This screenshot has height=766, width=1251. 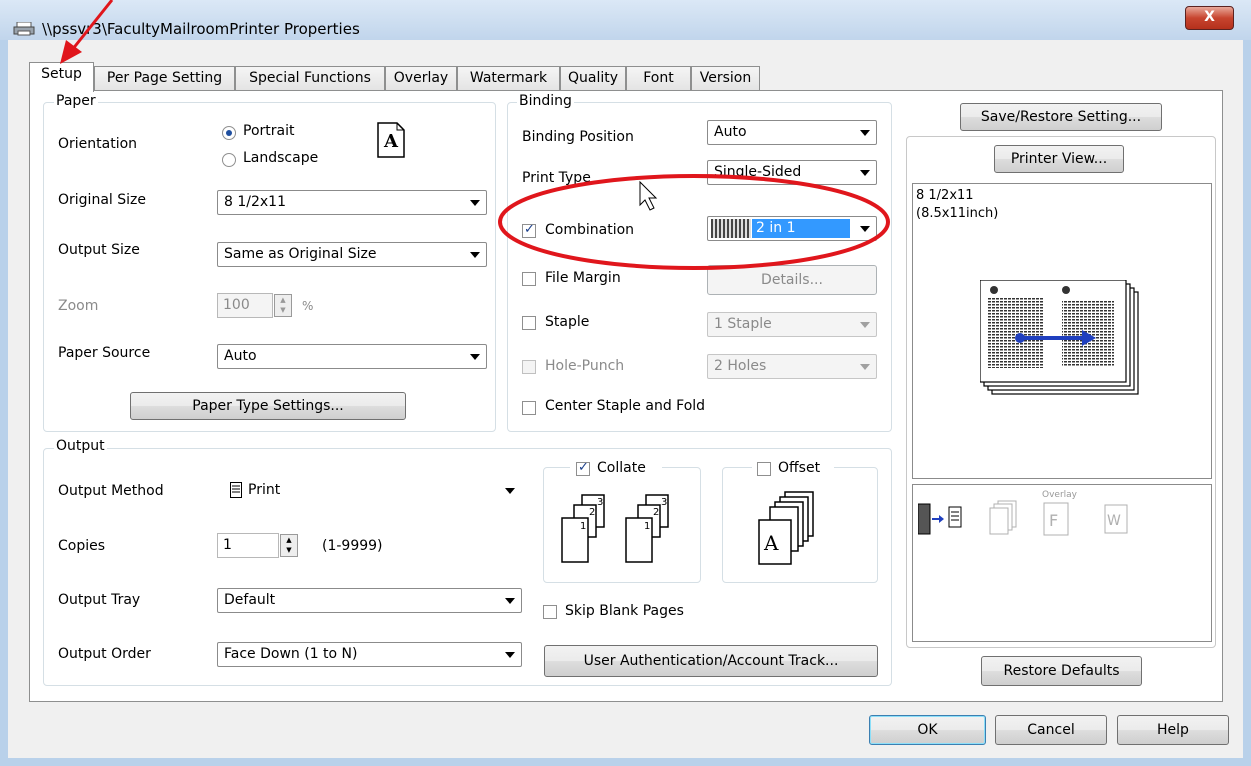 What do you see at coordinates (799, 468) in the screenshot?
I see `offset-label: Offset` at bounding box center [799, 468].